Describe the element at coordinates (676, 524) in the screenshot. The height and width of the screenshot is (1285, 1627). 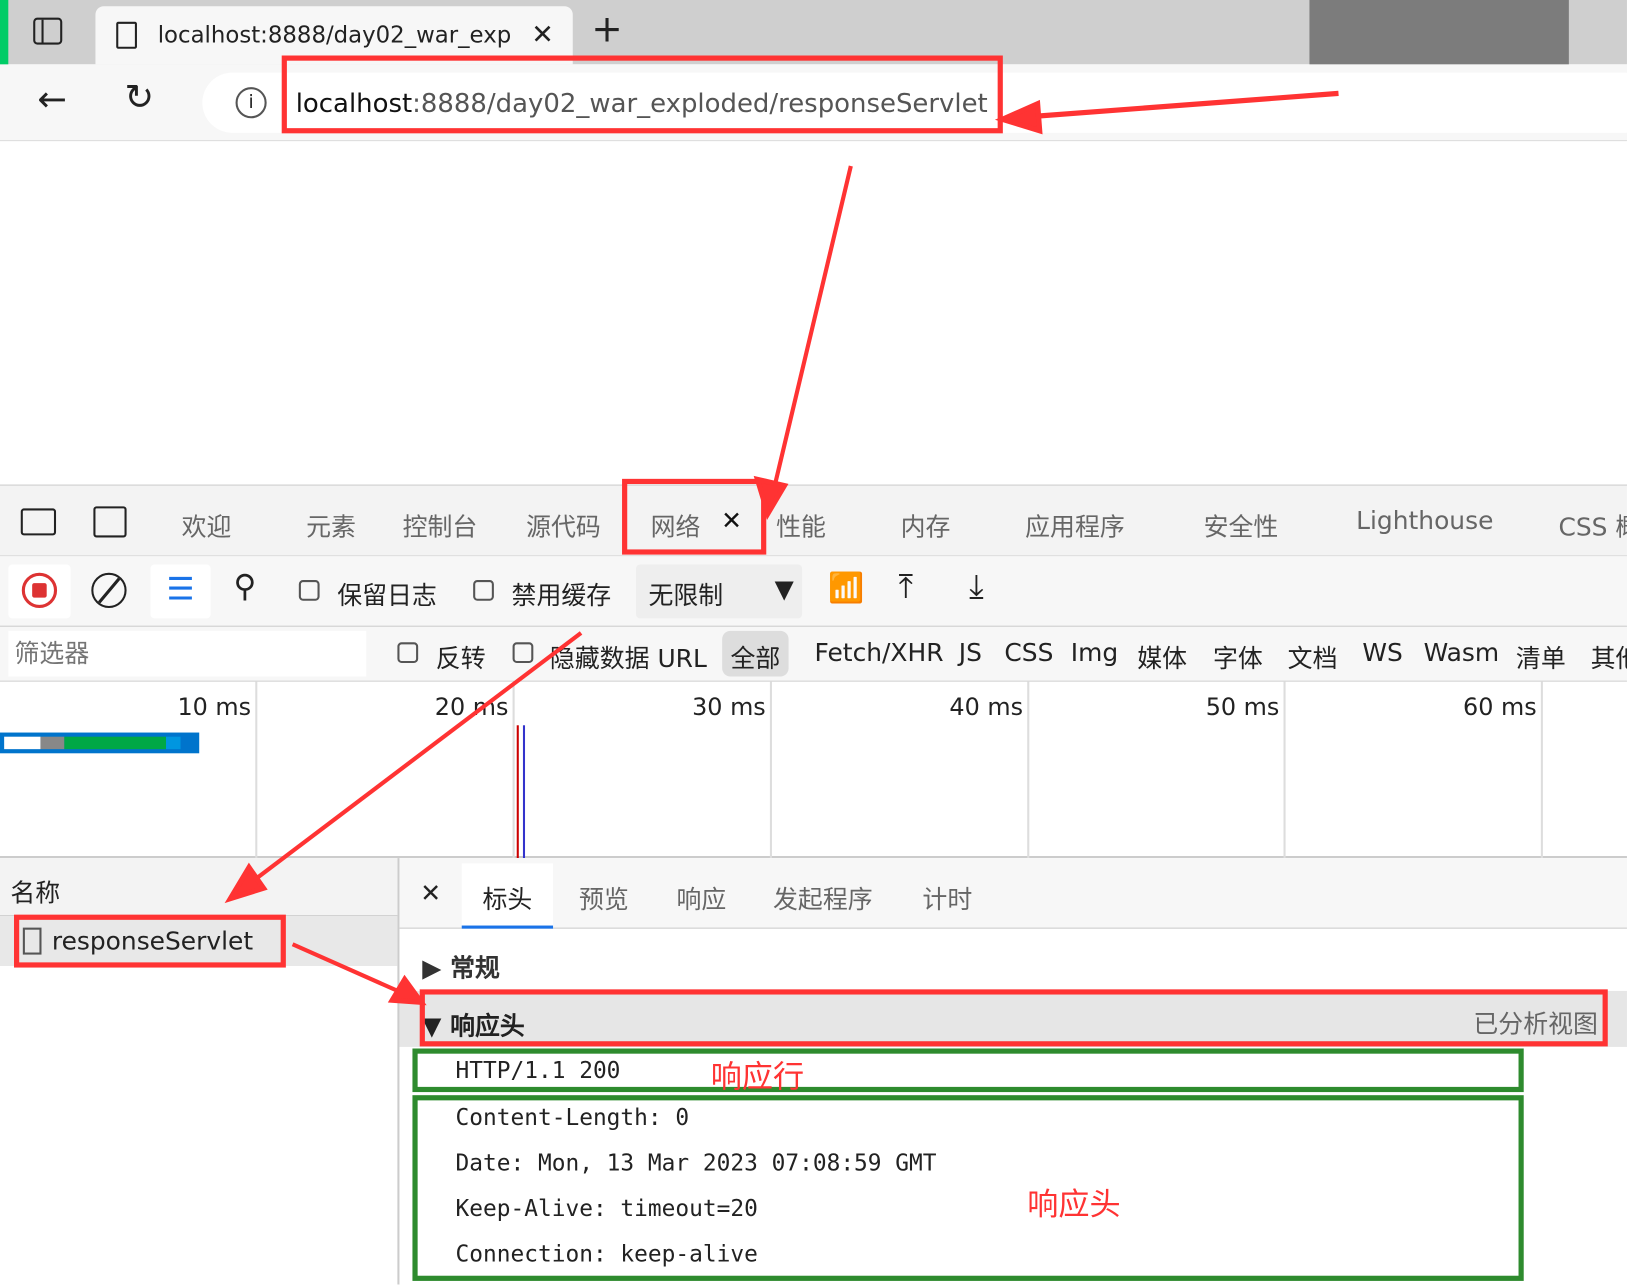
I see `tab-network: 网络` at that location.